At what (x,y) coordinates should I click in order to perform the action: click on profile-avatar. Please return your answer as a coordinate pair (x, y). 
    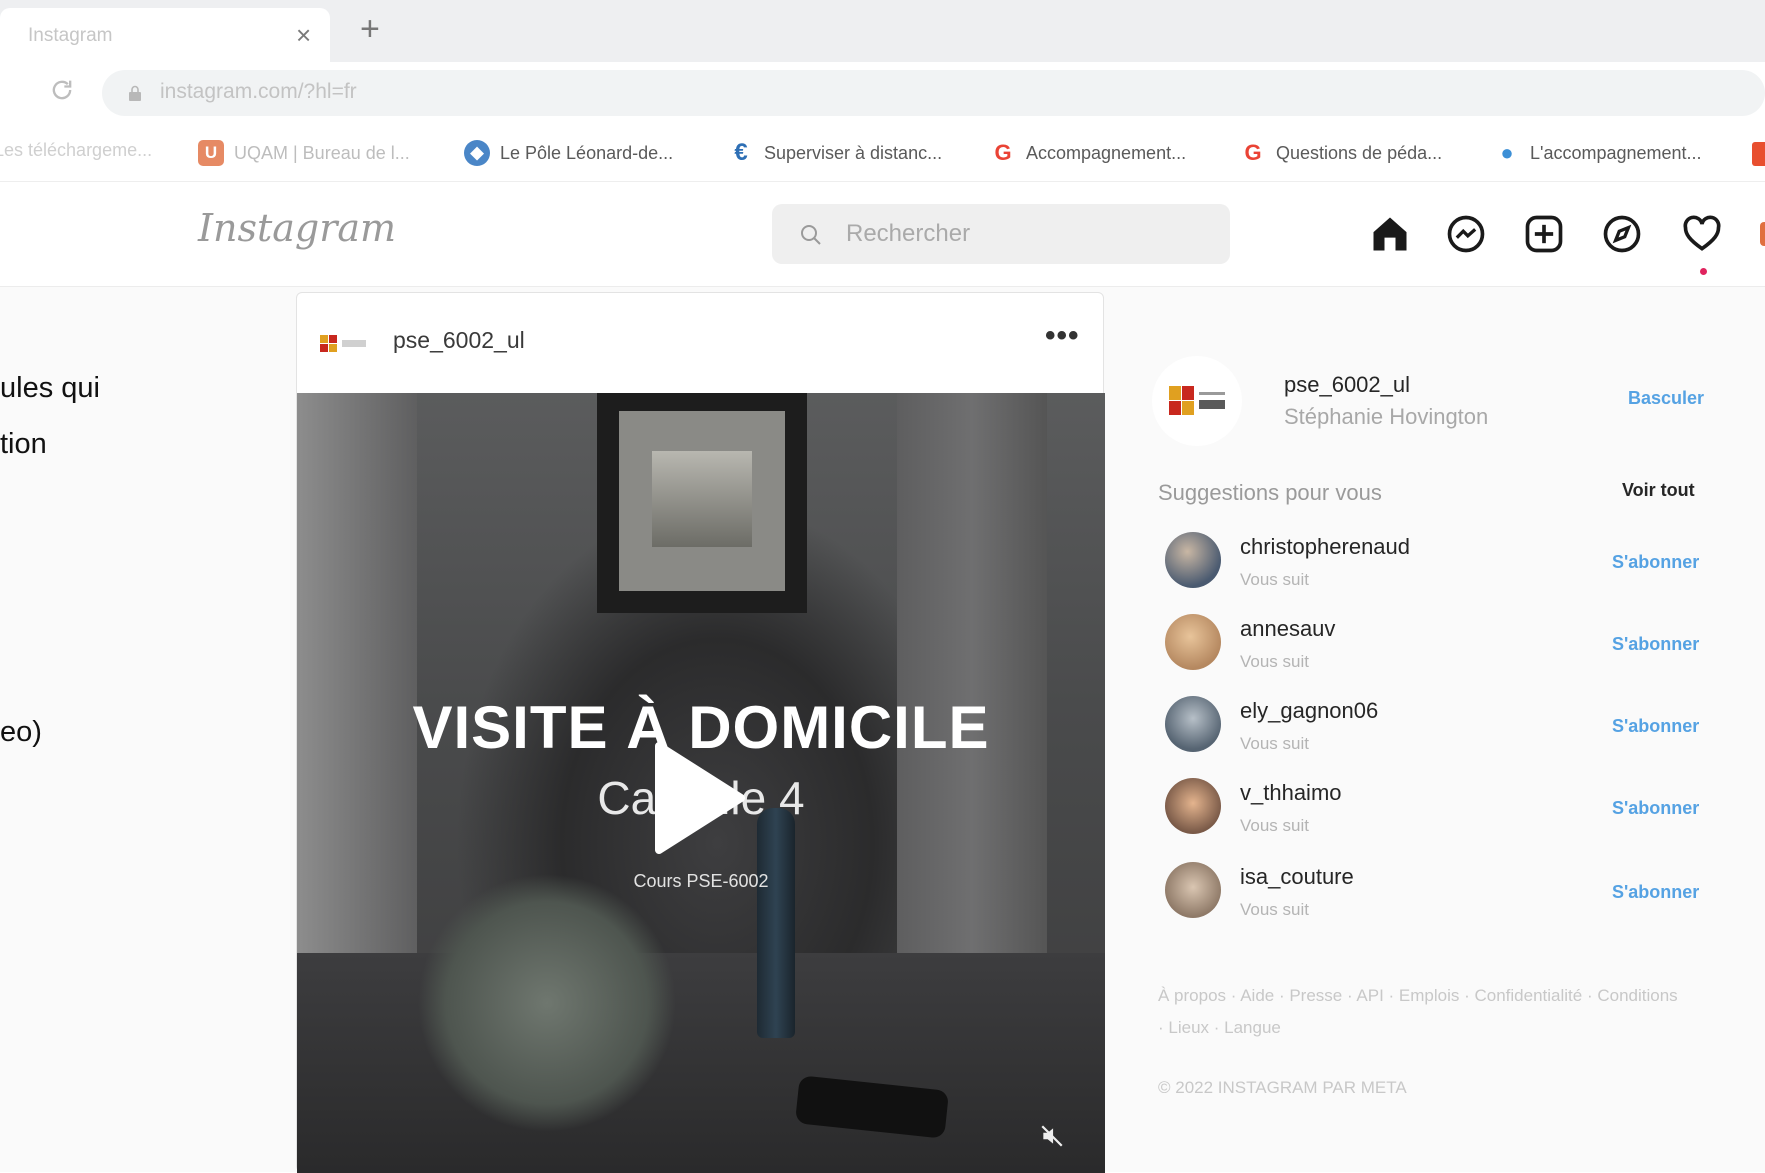
    Looking at the image, I should click on (1197, 401).